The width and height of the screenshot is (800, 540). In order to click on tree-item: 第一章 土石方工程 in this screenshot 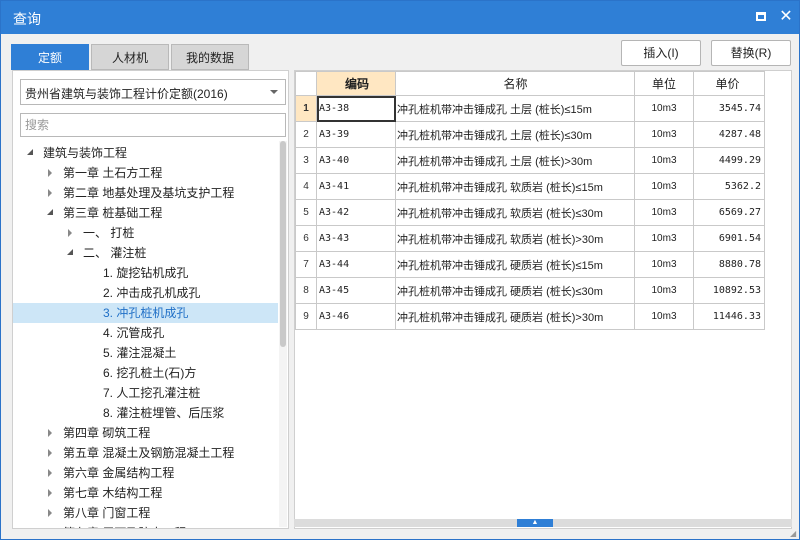, I will do `click(145, 173)`.